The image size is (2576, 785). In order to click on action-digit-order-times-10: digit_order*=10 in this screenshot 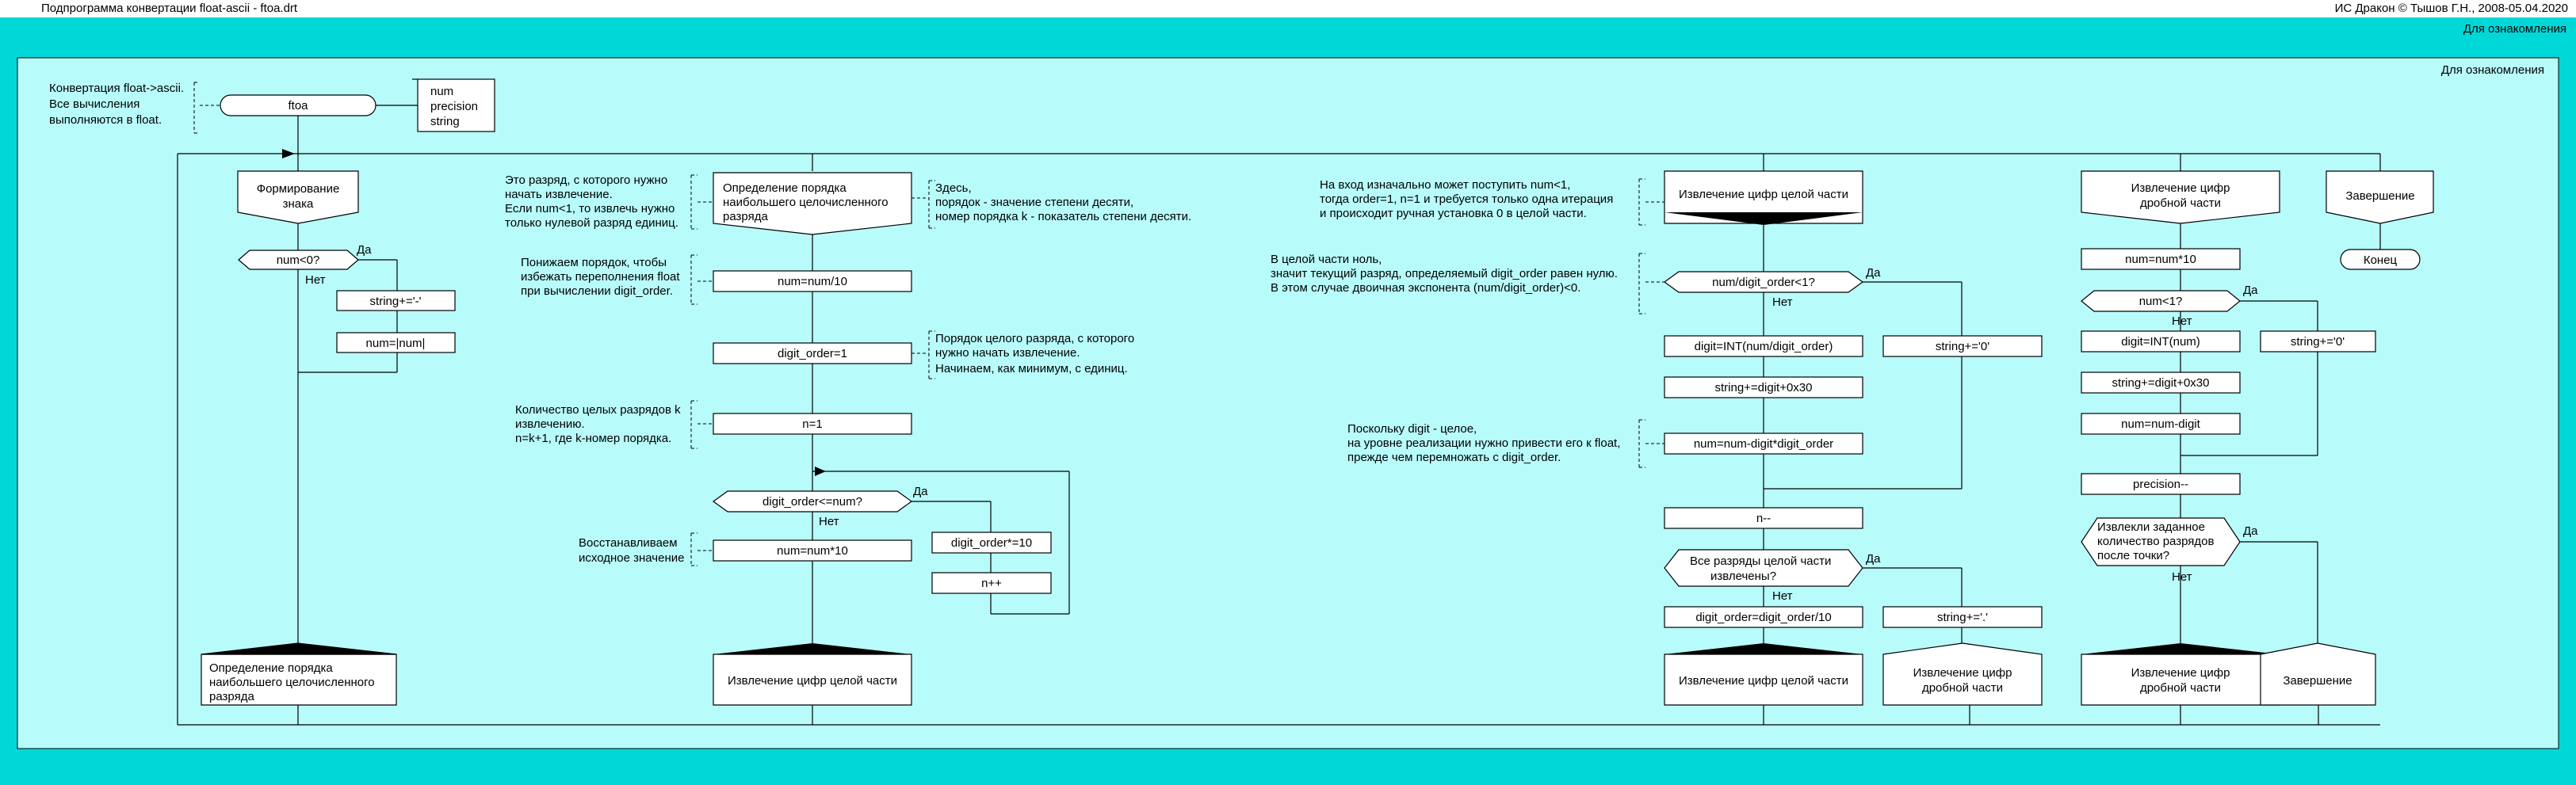, I will do `click(991, 543)`.